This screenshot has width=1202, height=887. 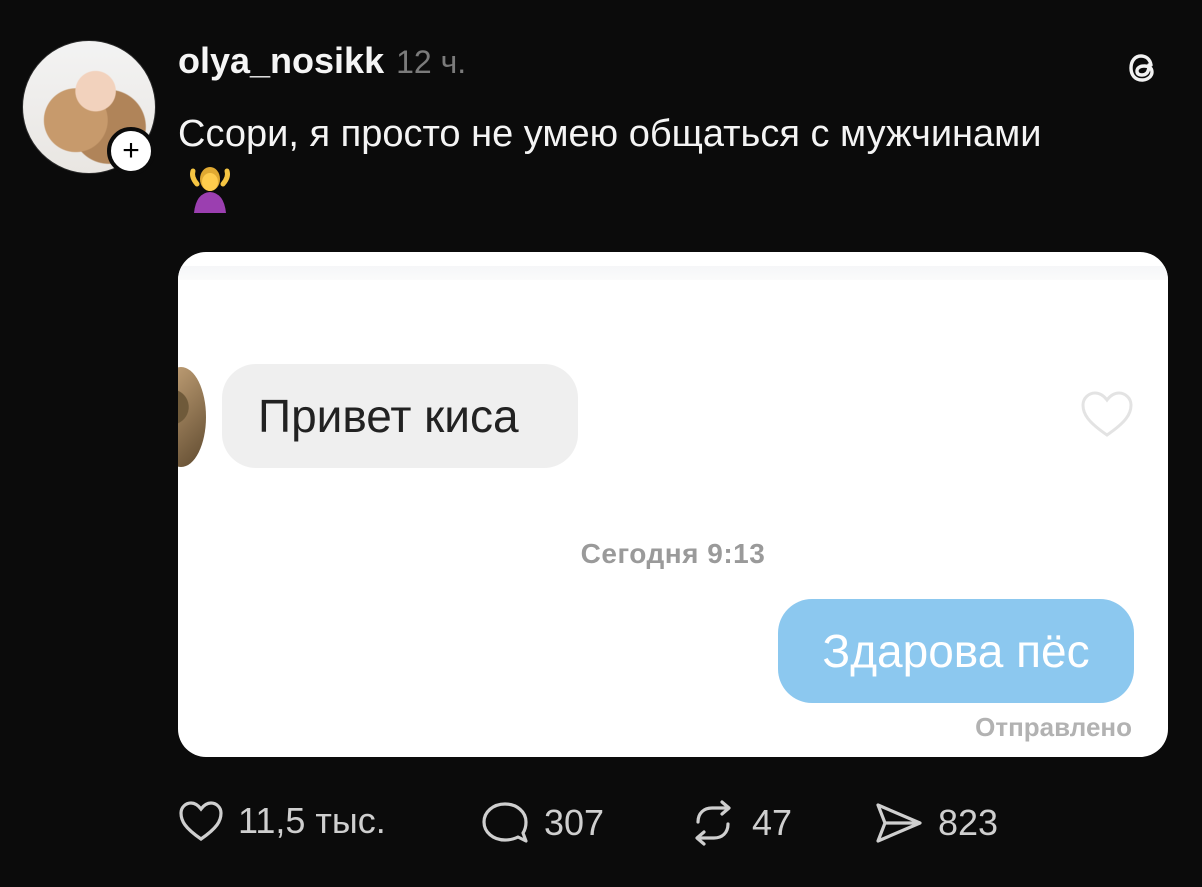 I want to click on outgoing-message-bubble: Здарова пёс, so click(x=956, y=651).